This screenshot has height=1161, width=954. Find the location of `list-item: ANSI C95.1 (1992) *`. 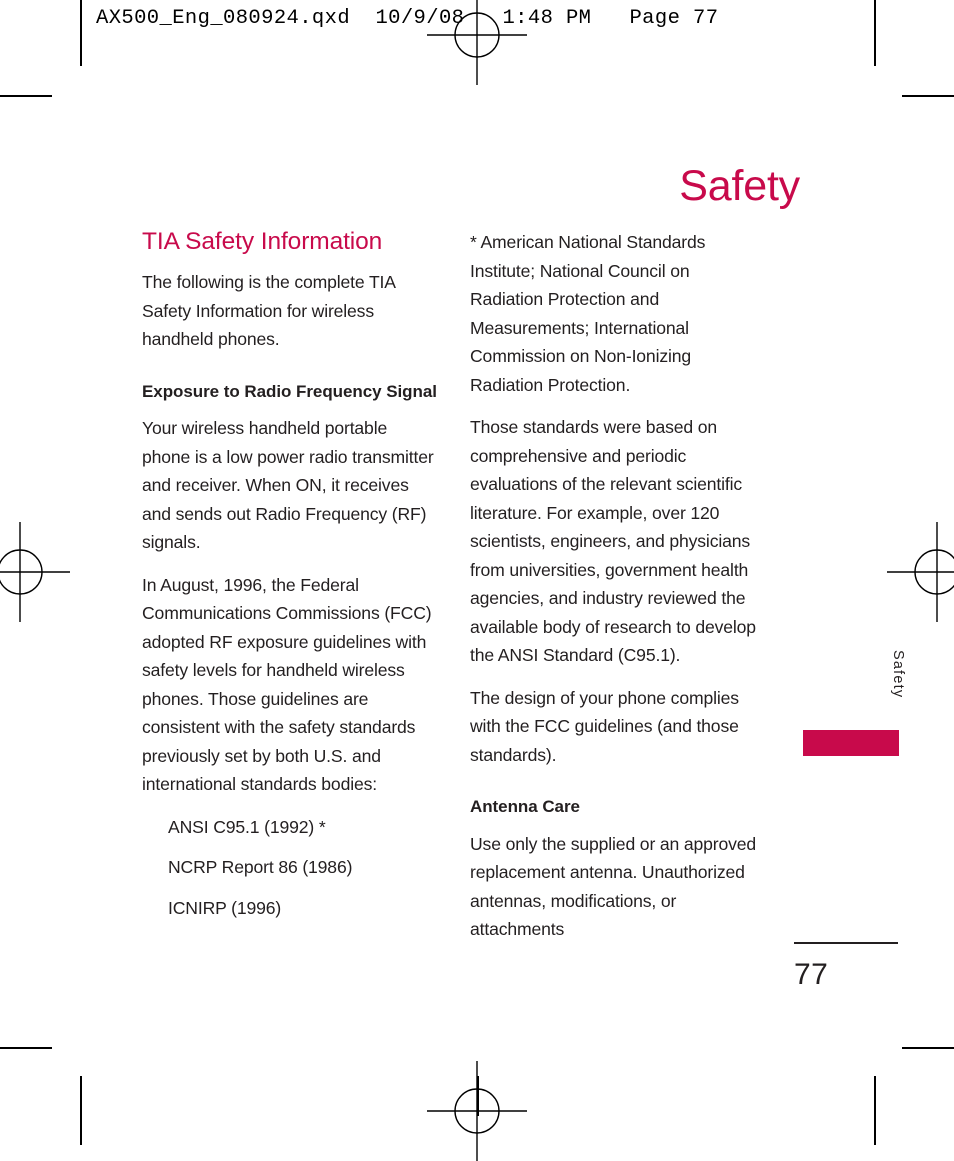

list-item: ANSI C95.1 (1992) * is located at coordinates (247, 826).